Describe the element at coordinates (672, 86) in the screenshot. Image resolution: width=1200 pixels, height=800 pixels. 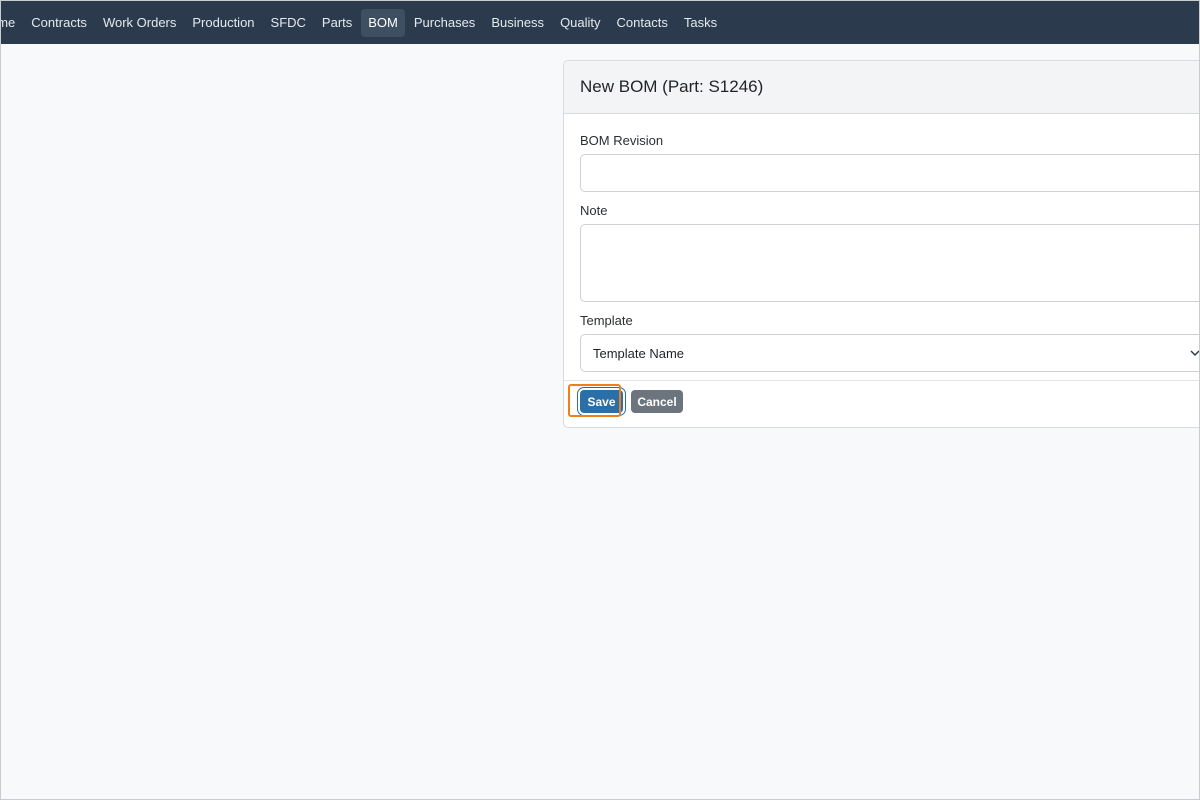
I see `form-title: New BOM (Part: S1246)` at that location.